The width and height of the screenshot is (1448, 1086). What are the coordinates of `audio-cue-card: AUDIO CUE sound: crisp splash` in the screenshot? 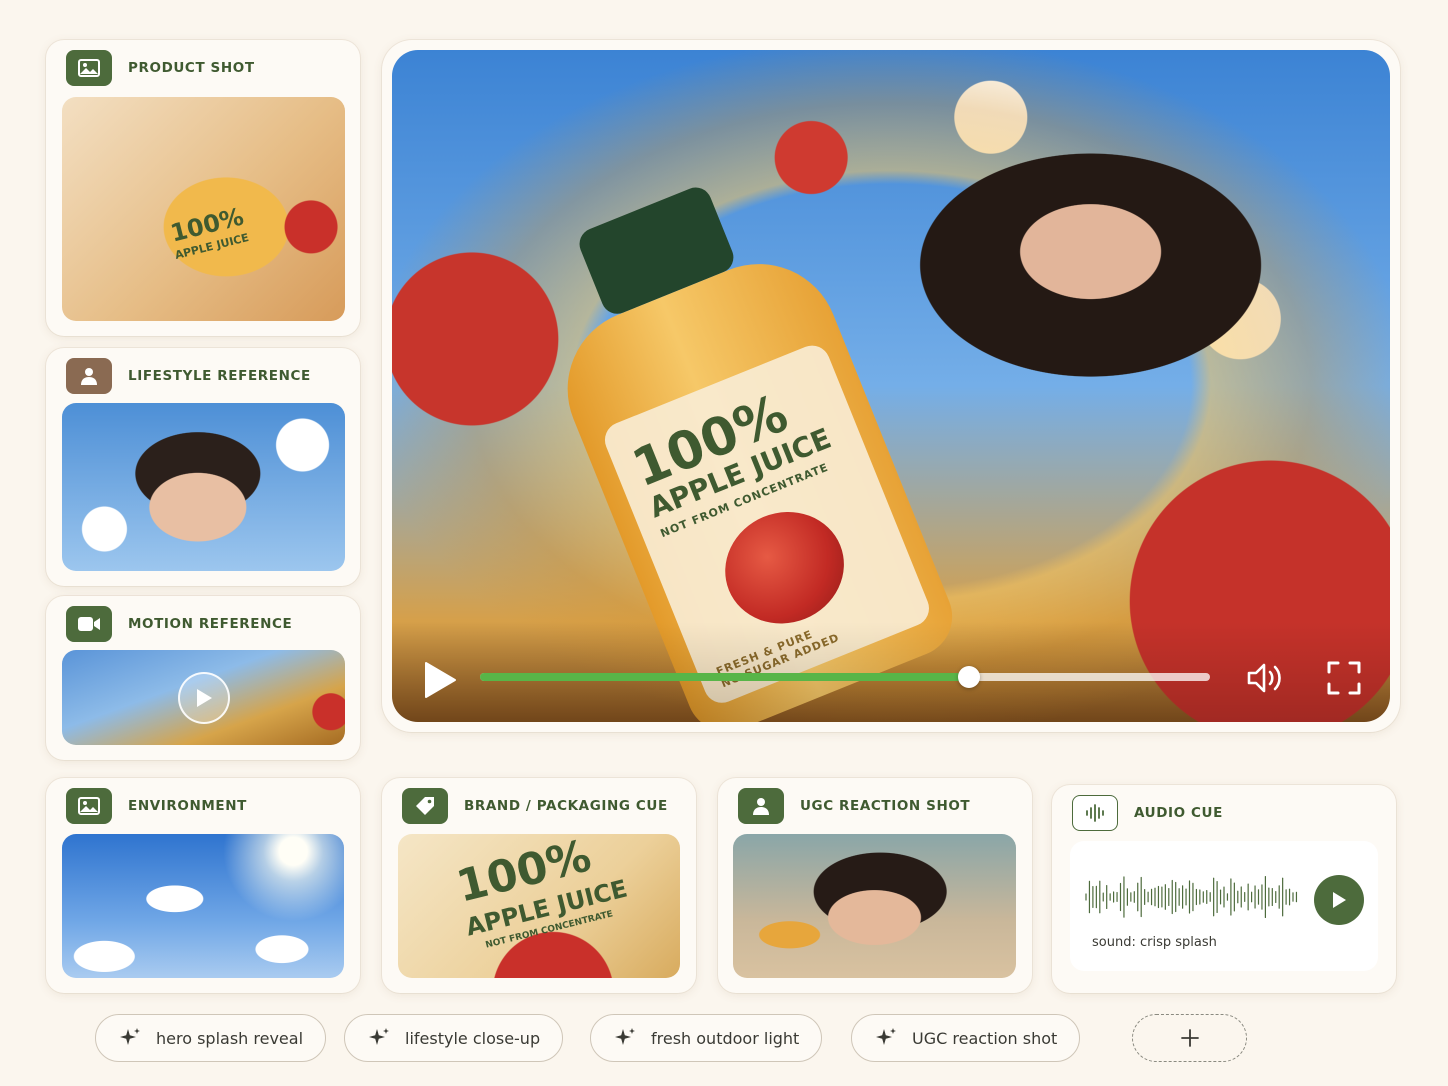 It's located at (1224, 889).